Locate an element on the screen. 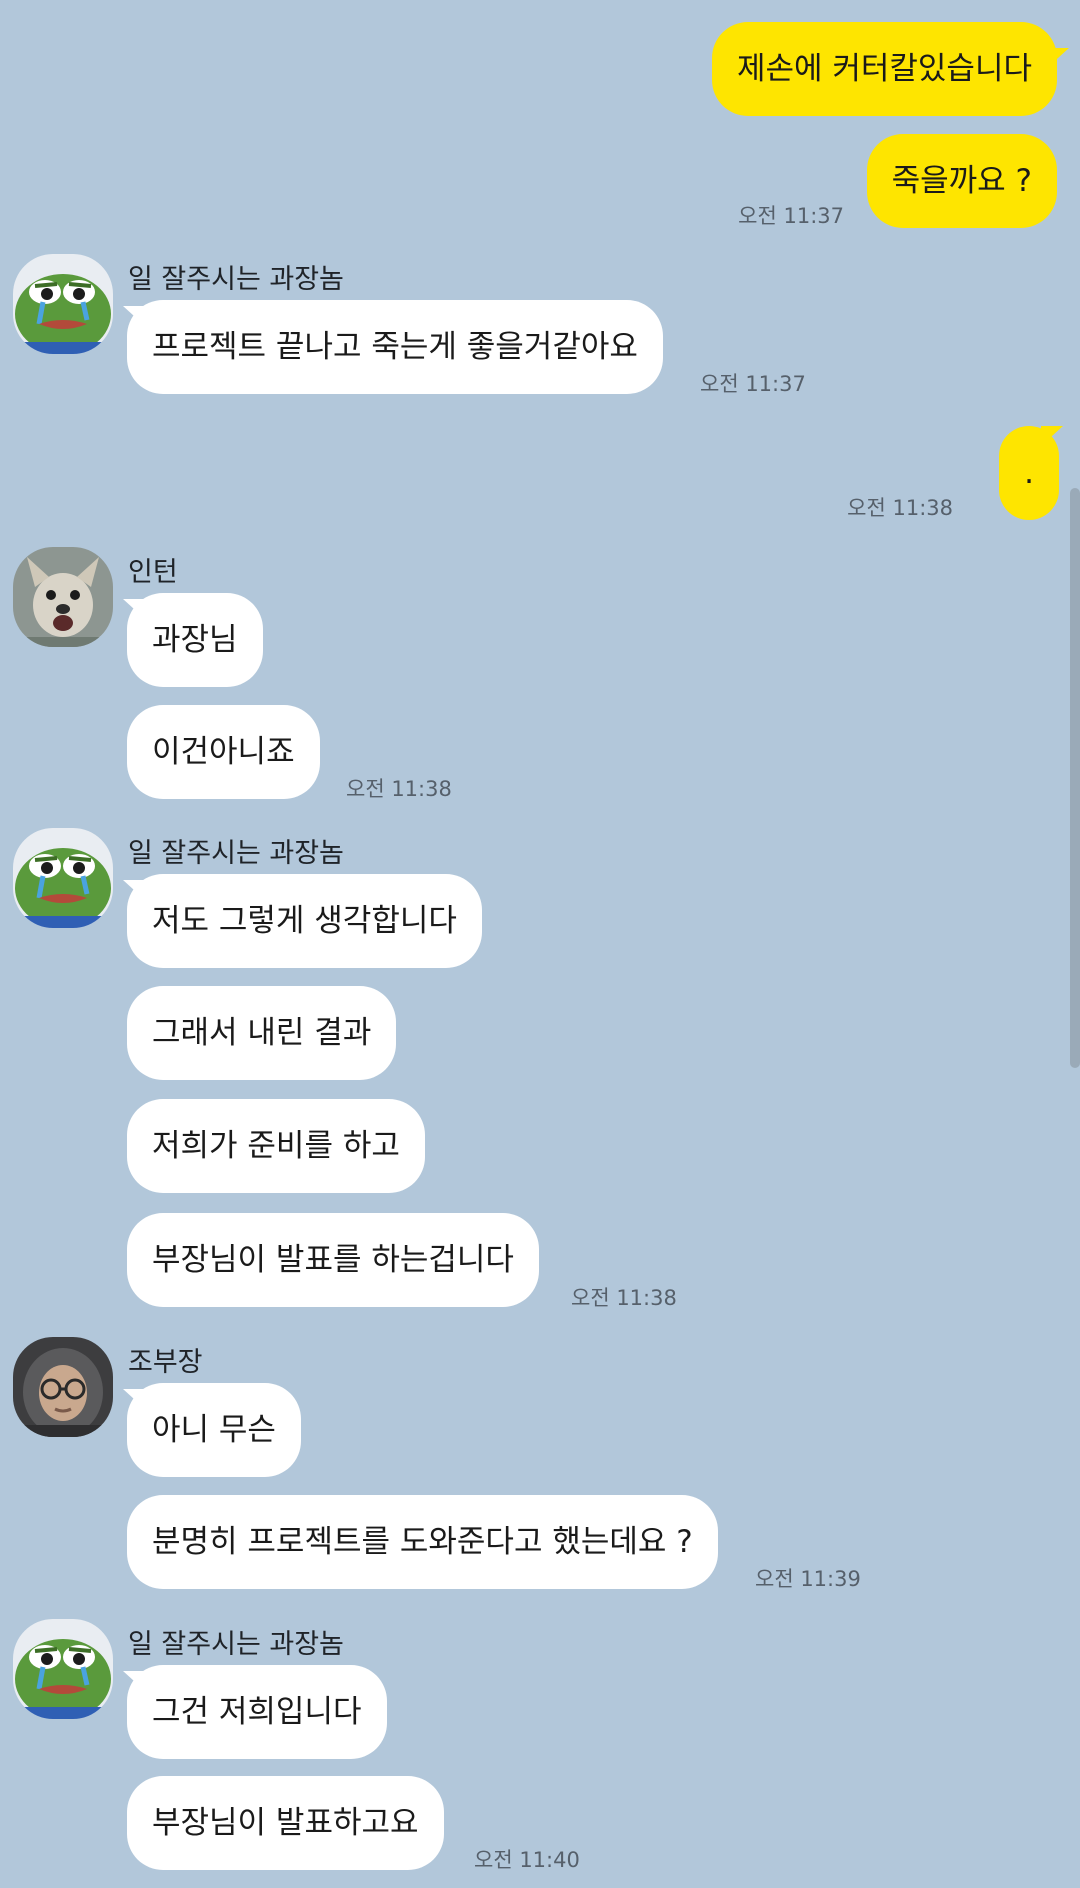 This screenshot has height=1888, width=1080. chihuahua-dog-icon is located at coordinates (63, 597).